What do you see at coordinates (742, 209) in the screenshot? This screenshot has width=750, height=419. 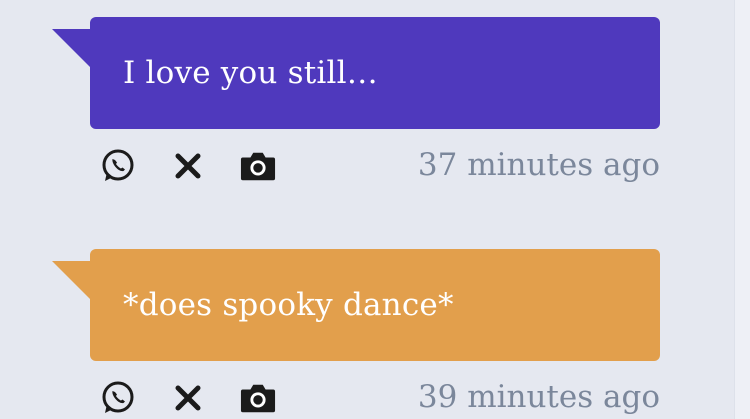 I see `scroll-gutter` at bounding box center [742, 209].